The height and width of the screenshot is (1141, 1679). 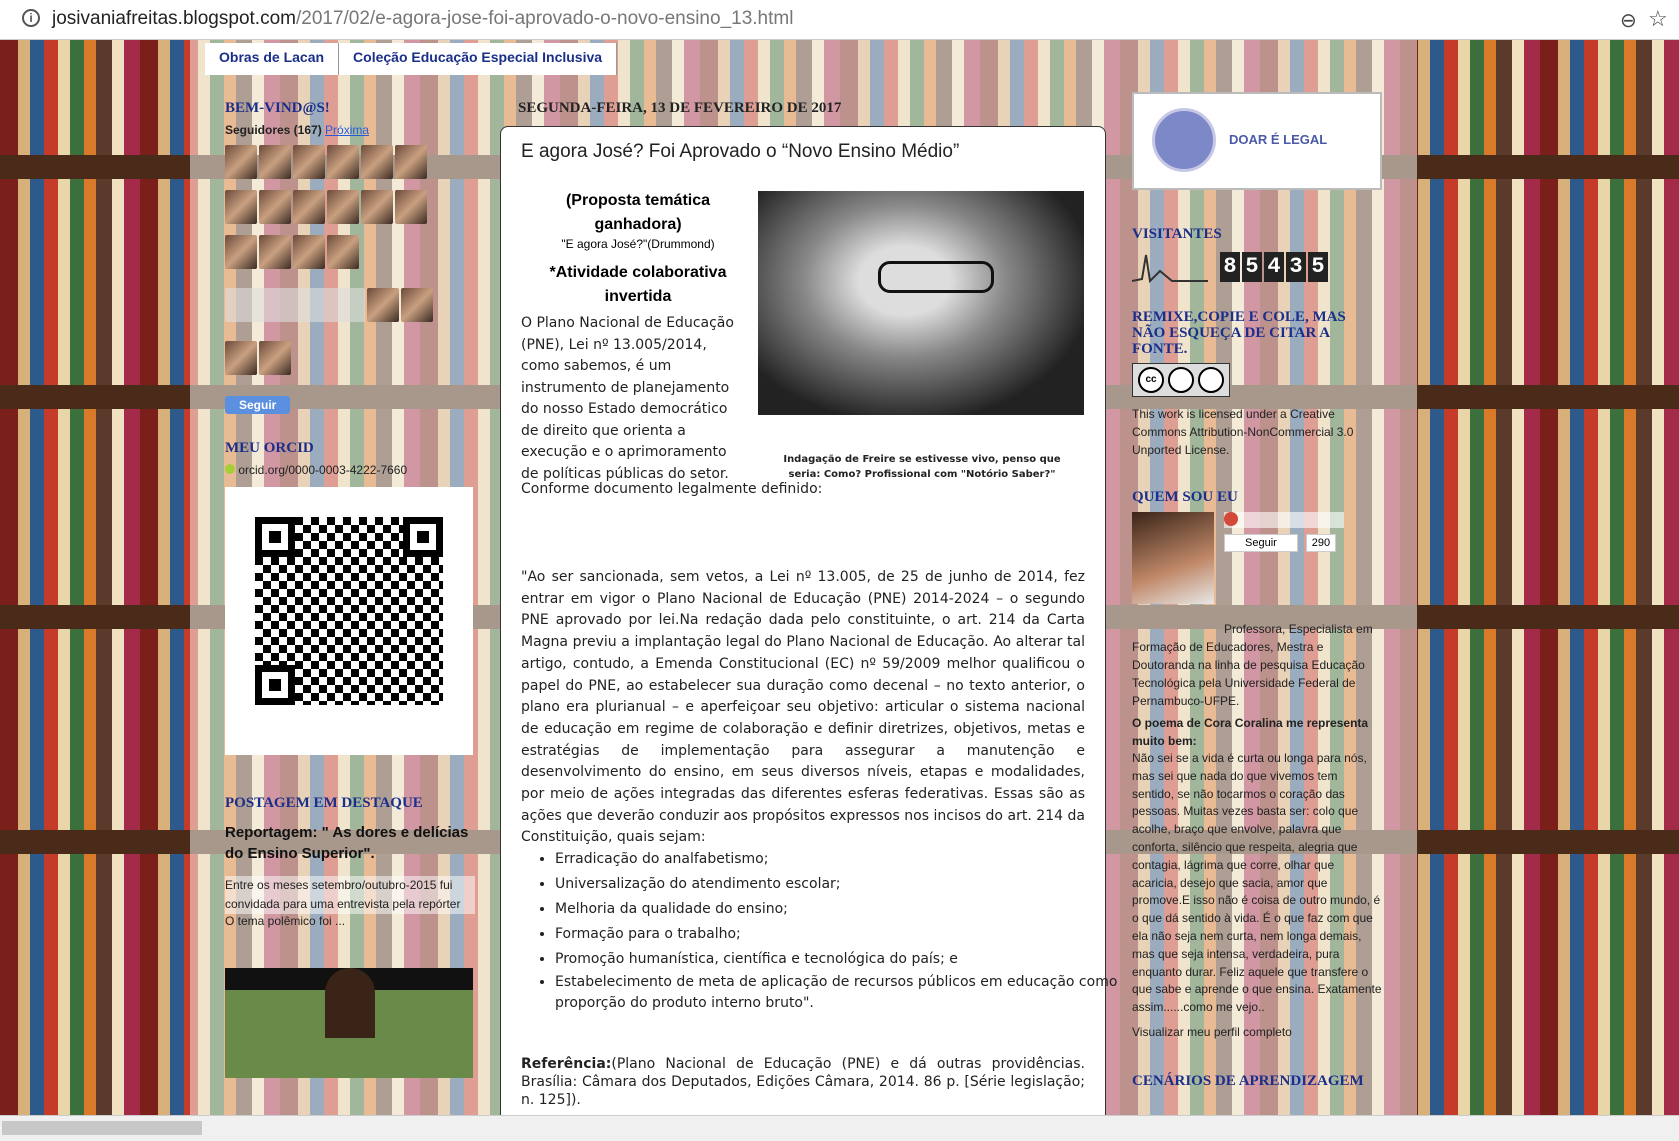 What do you see at coordinates (1658, 19) in the screenshot?
I see `bookmark-star-icon: ☆` at bounding box center [1658, 19].